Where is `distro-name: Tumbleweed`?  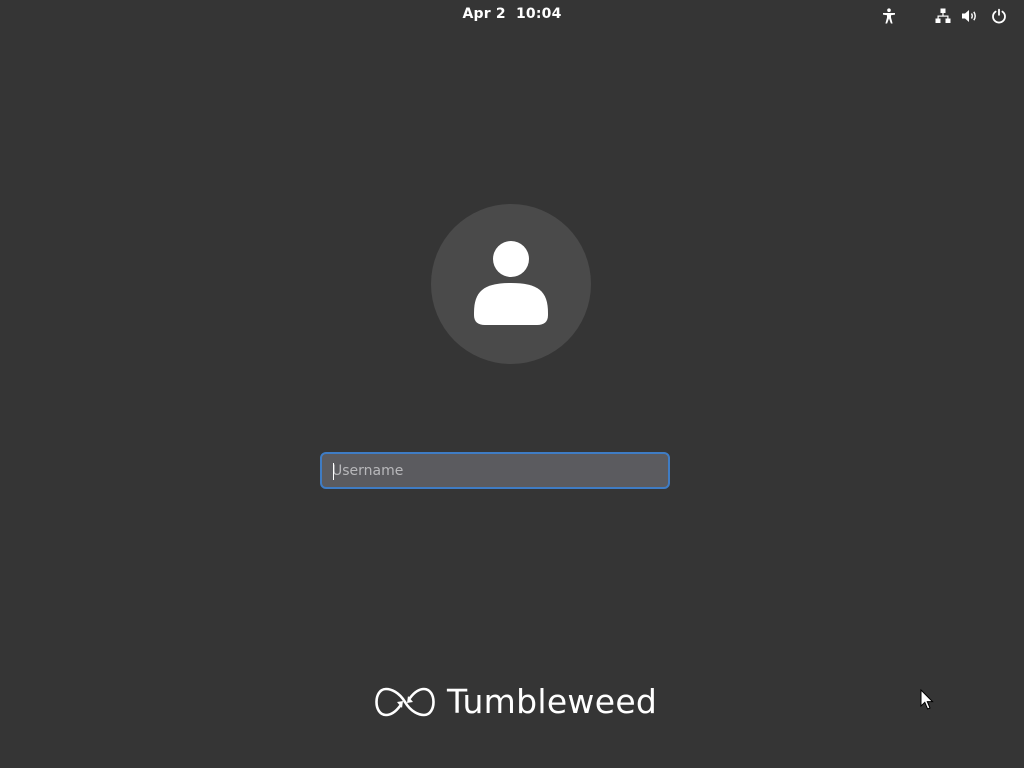 distro-name: Tumbleweed is located at coordinates (552, 701).